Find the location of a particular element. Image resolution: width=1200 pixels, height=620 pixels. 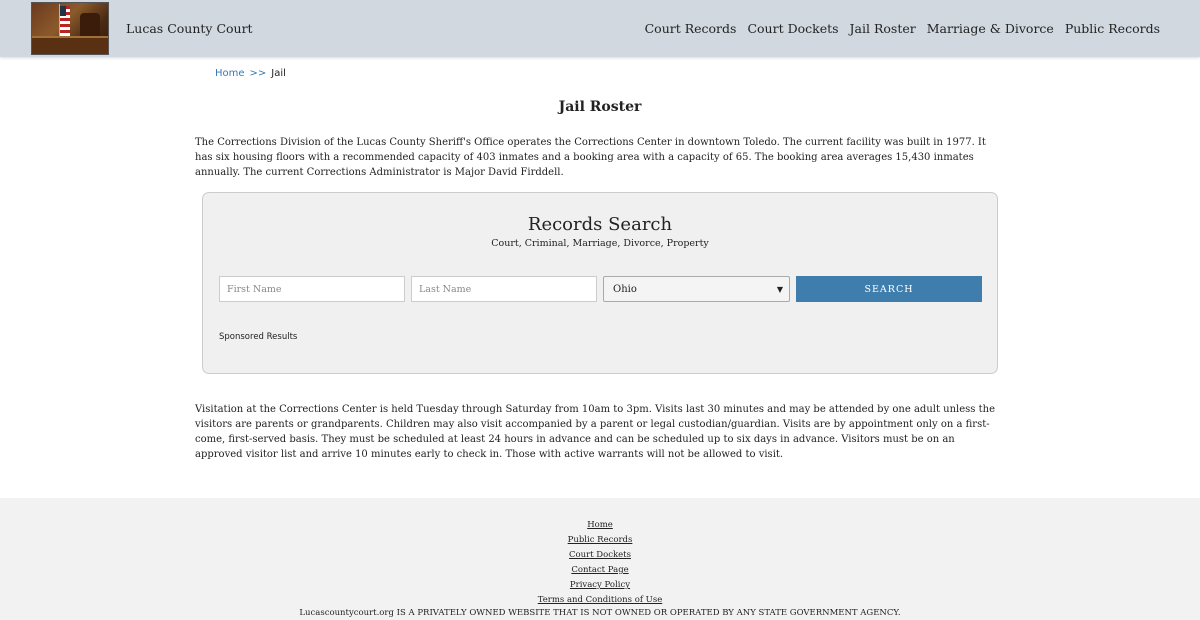

search-button: SEARCH is located at coordinates (889, 289).